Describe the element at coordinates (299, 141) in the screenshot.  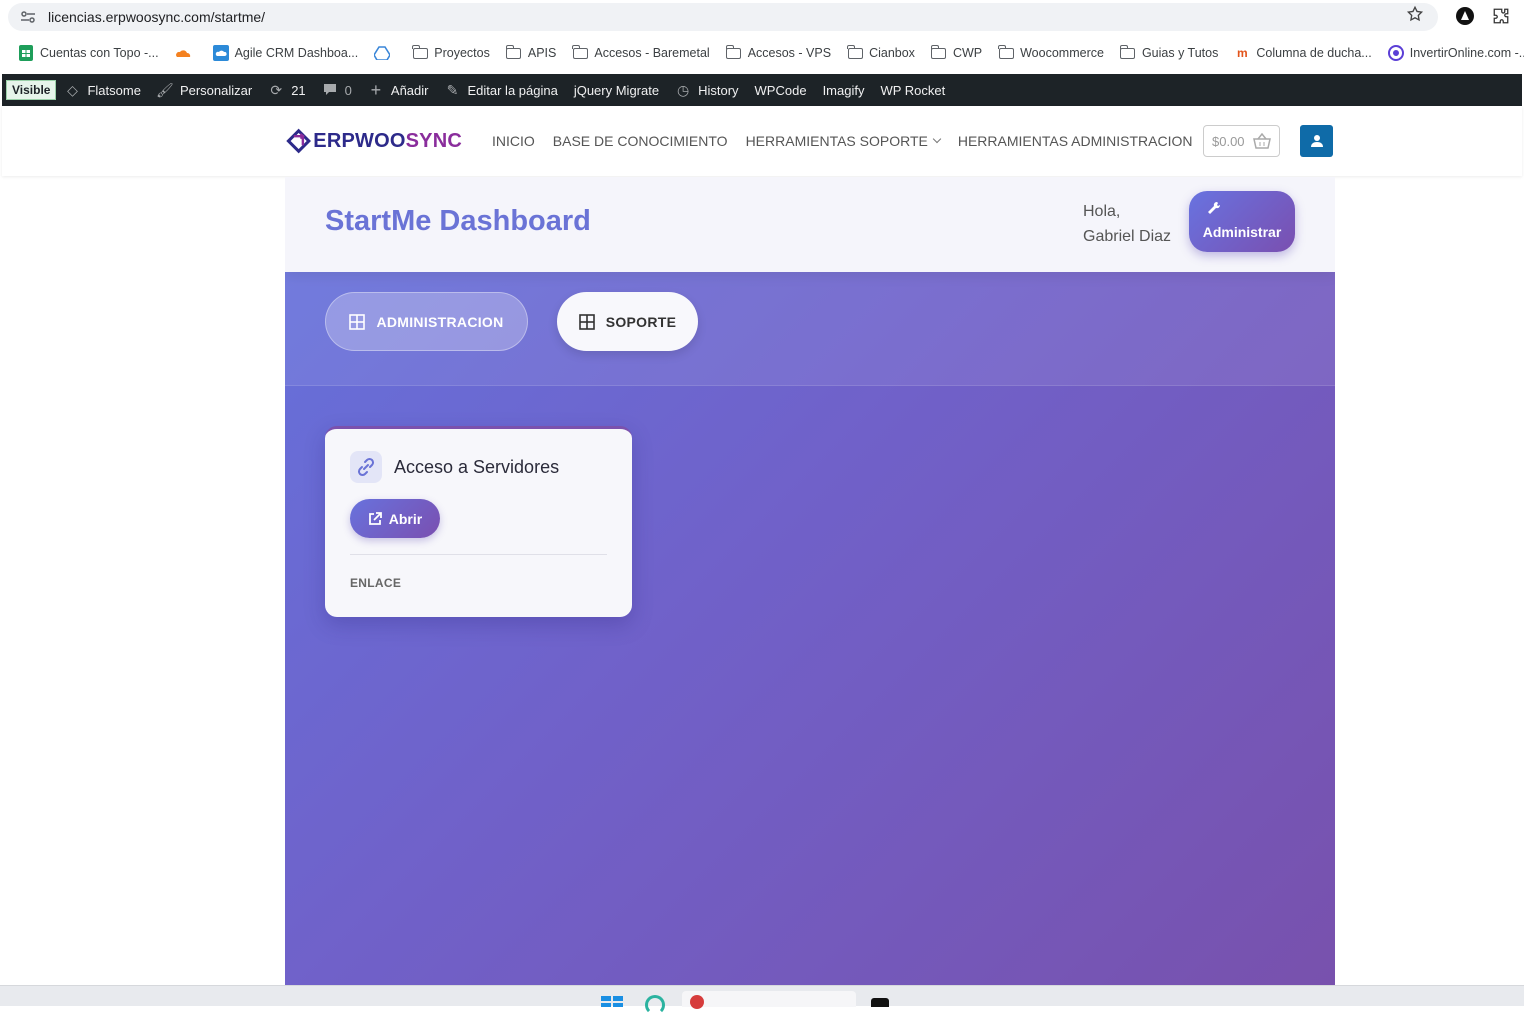
I see `logo-mark-icon` at that location.